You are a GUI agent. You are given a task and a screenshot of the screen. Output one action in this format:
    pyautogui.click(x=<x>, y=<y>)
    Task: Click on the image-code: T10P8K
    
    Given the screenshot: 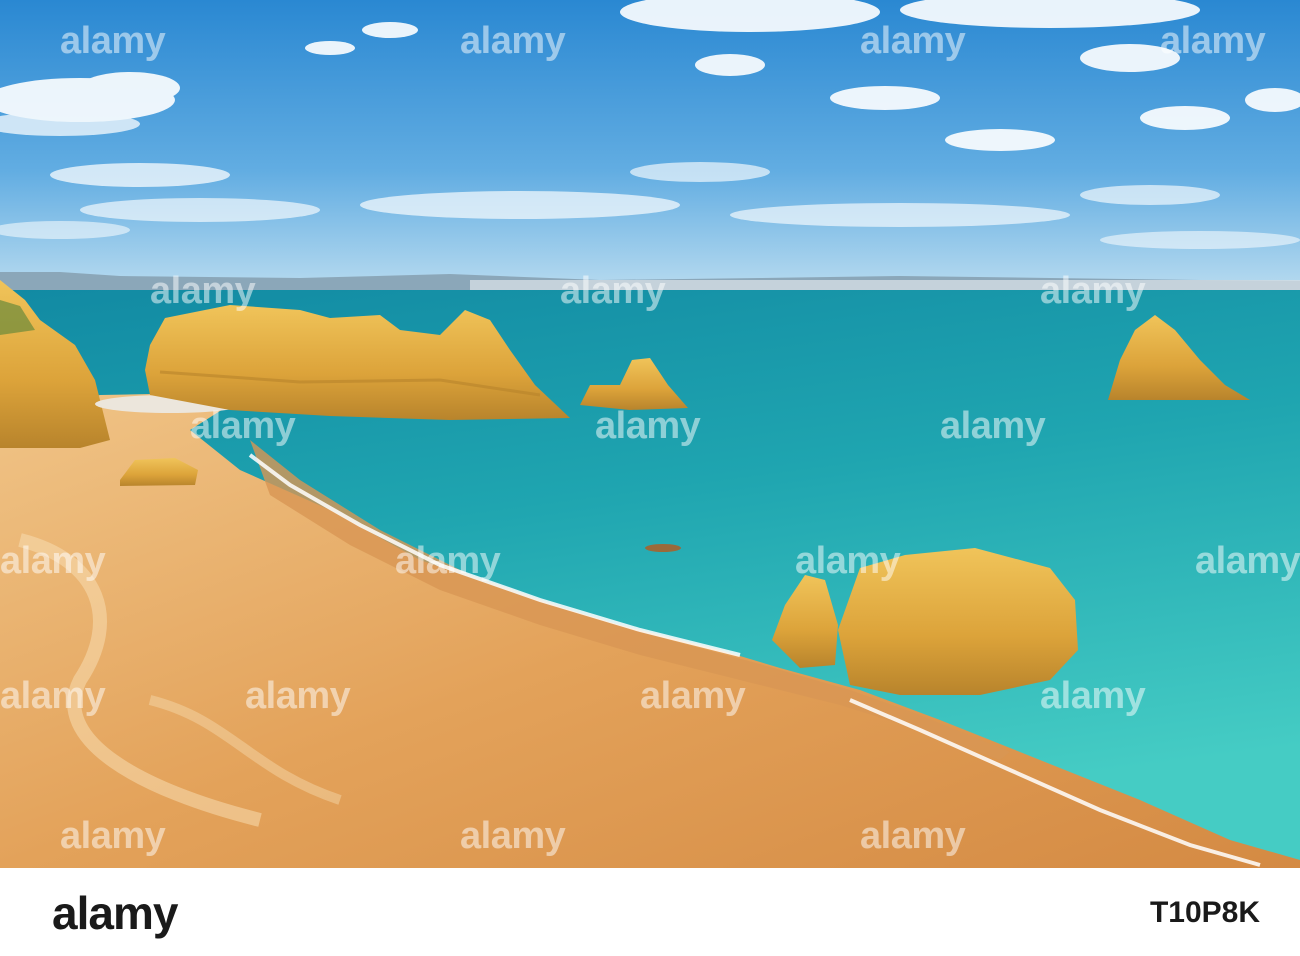 What is the action you would take?
    pyautogui.click(x=1204, y=912)
    